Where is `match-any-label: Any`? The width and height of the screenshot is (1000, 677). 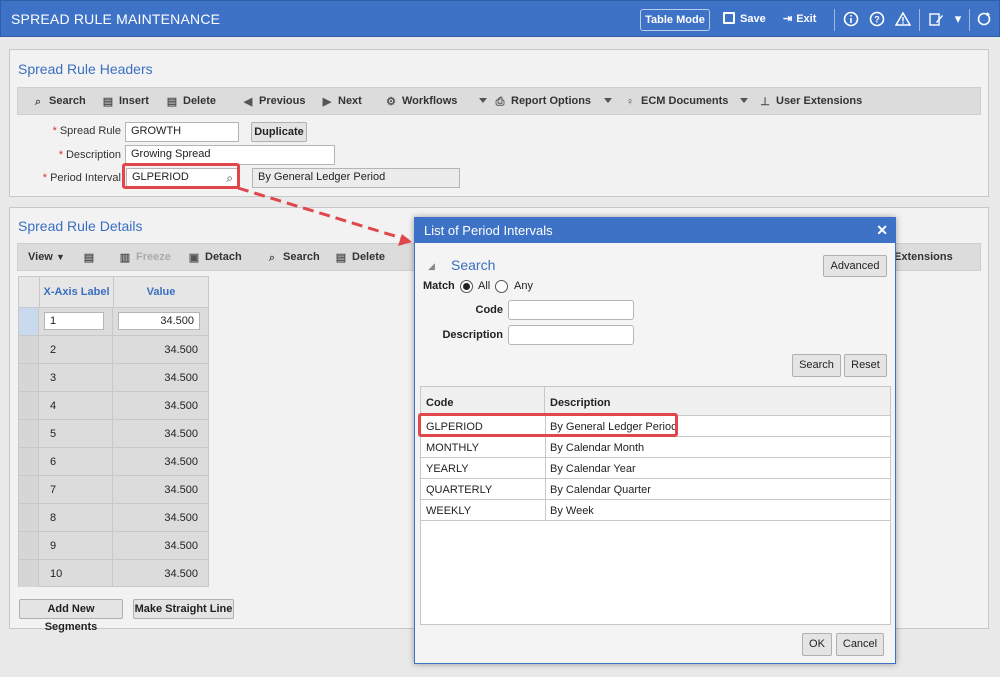
match-any-label: Any is located at coordinates (523, 286).